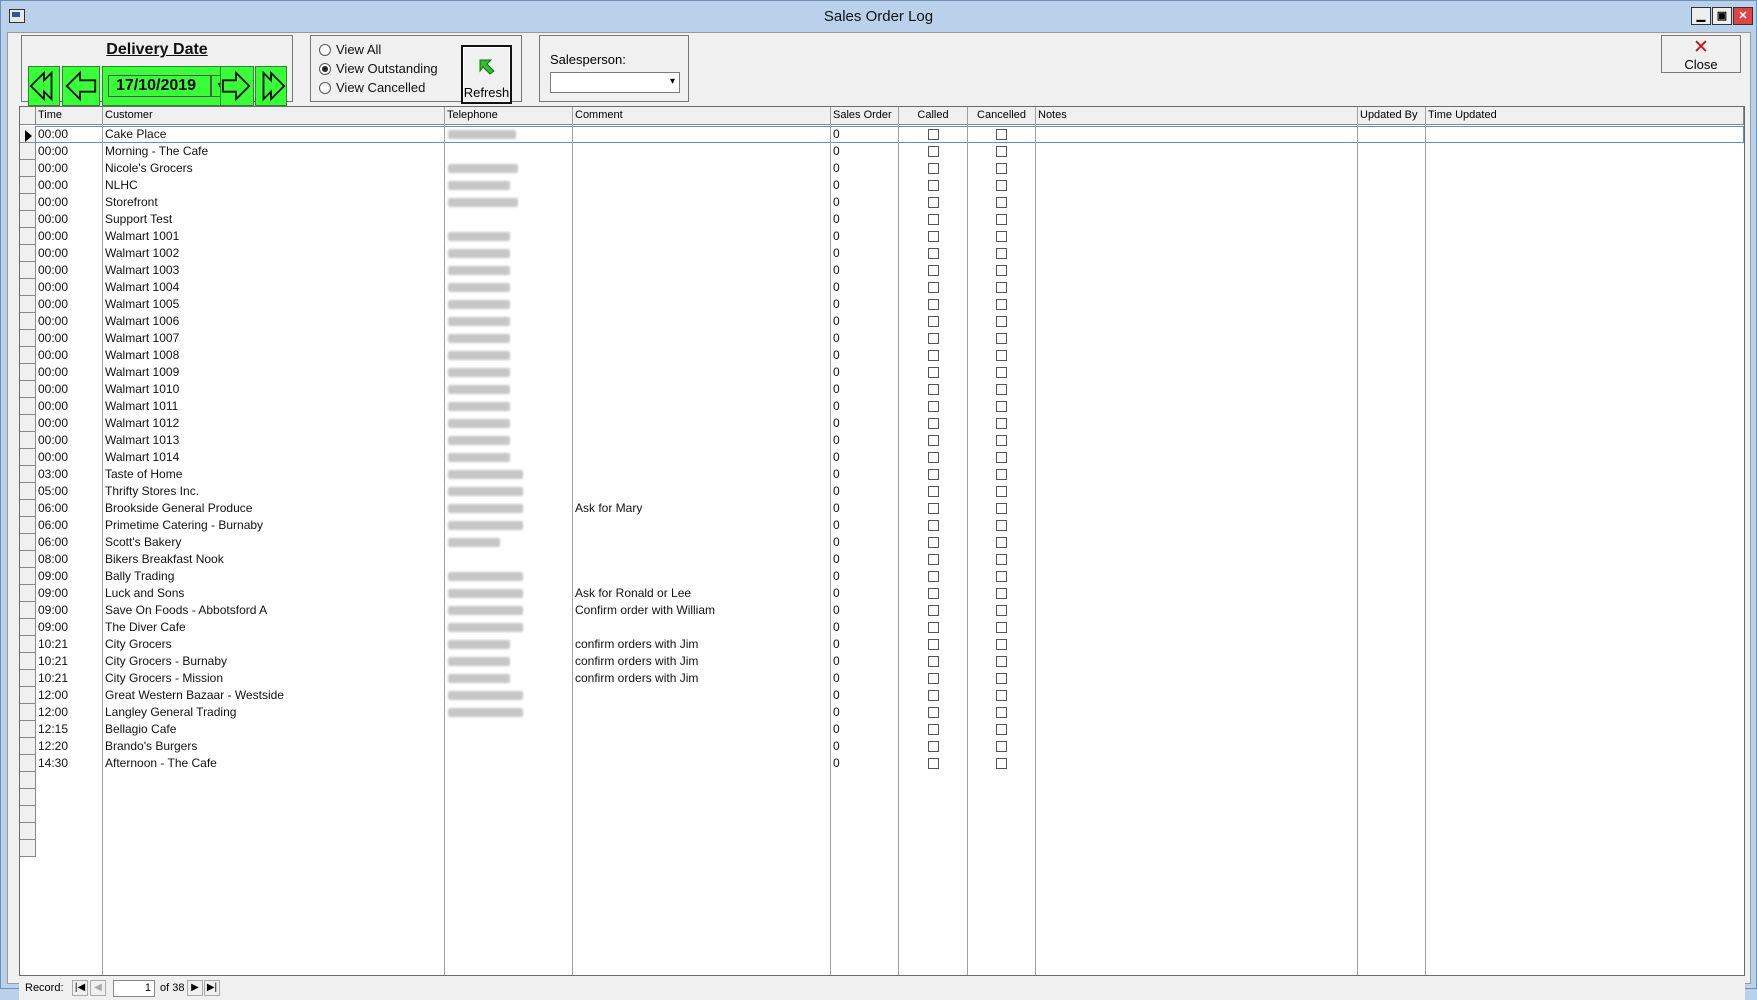 This screenshot has height=1000, width=1757. I want to click on delivery-date-input: 17/10/2019, so click(159, 86).